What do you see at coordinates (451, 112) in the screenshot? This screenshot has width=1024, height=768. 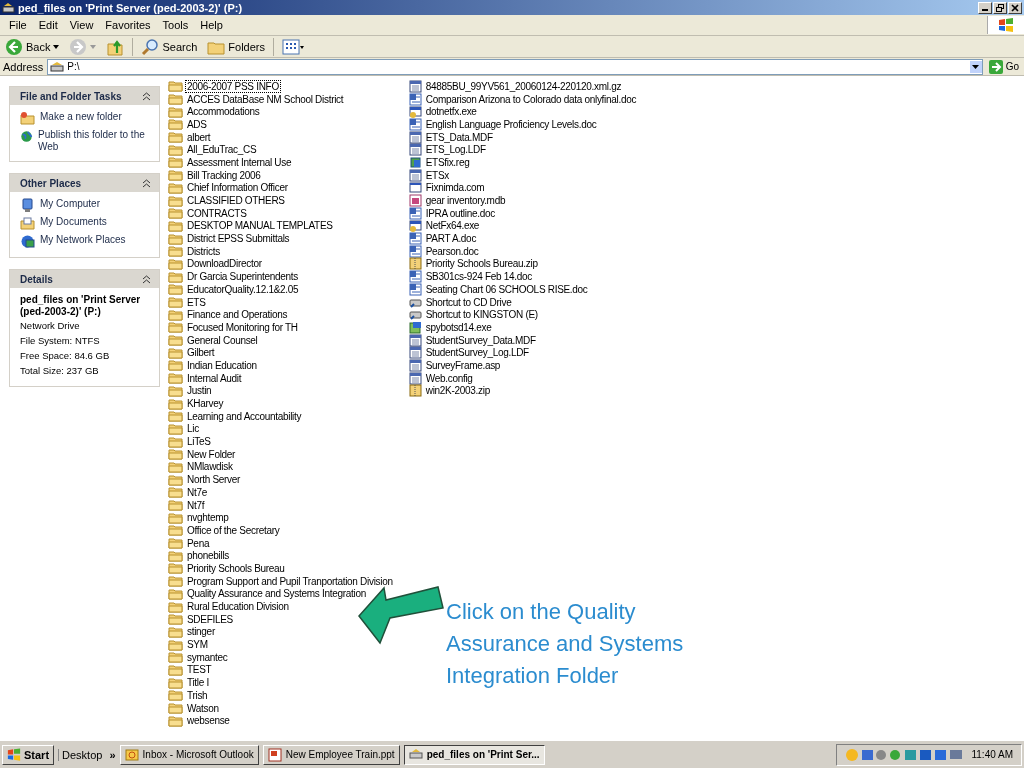 I see `file-name: dotnetfx.exe` at bounding box center [451, 112].